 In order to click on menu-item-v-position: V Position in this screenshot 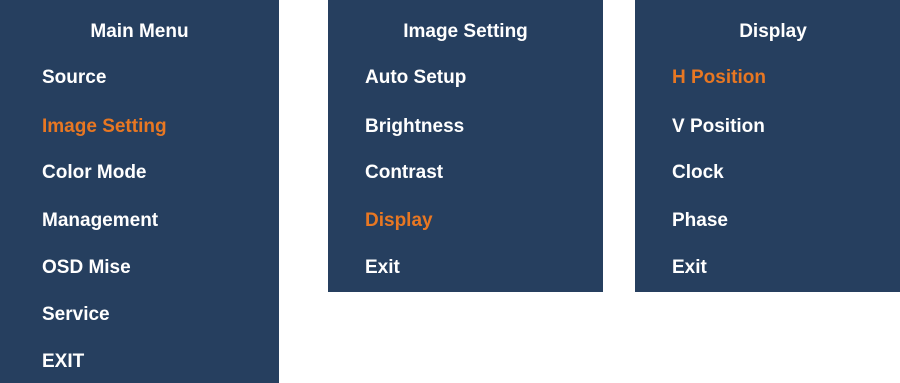, I will do `click(718, 127)`.